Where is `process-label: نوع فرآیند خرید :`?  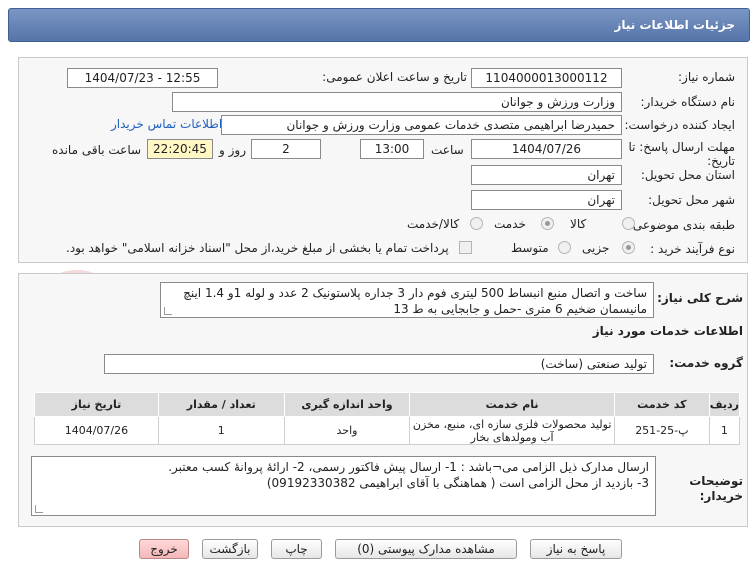
process-label: نوع فرآیند خرید : is located at coordinates (692, 249).